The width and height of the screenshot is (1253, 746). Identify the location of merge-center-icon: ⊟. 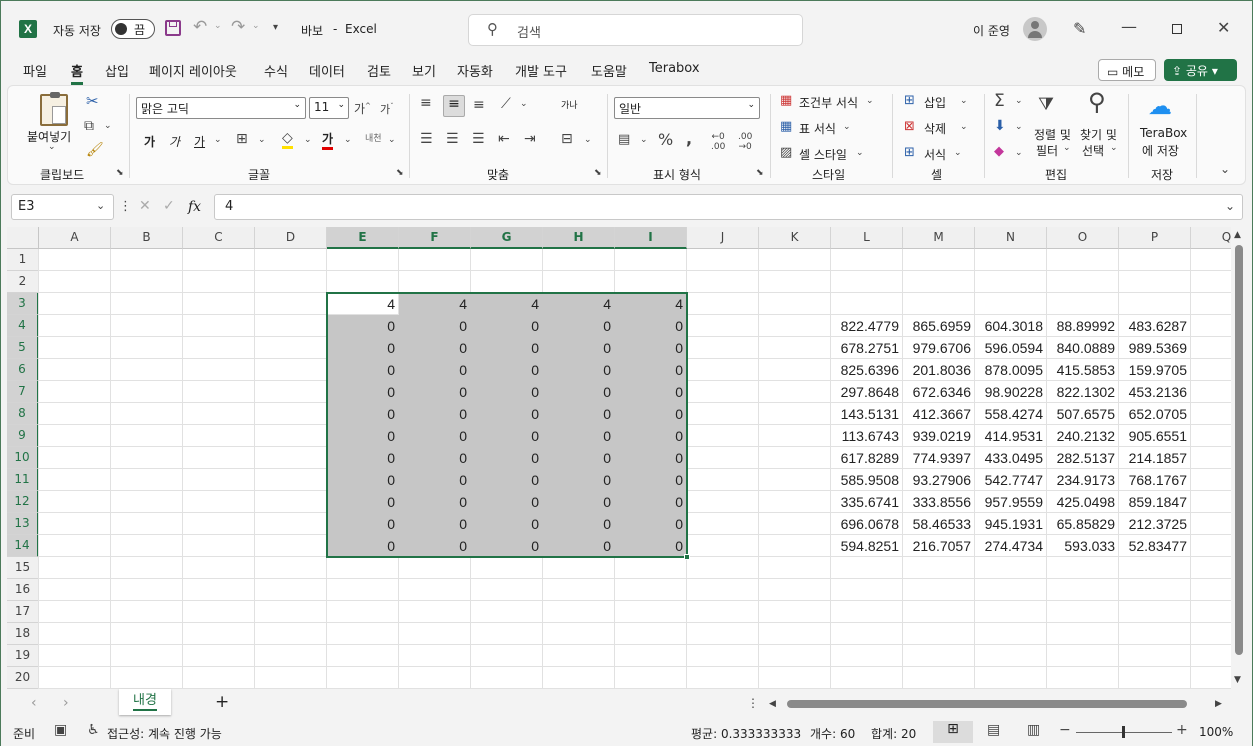
(567, 139).